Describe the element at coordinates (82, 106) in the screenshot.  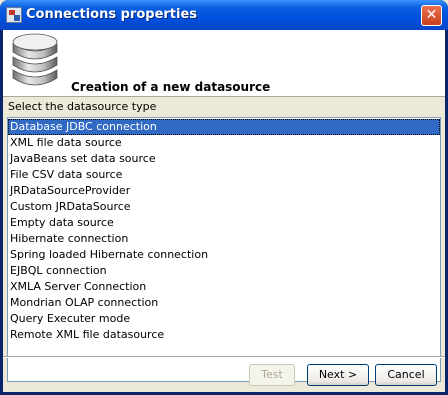
I see `datasource-type-label: Select the datasource type` at that location.